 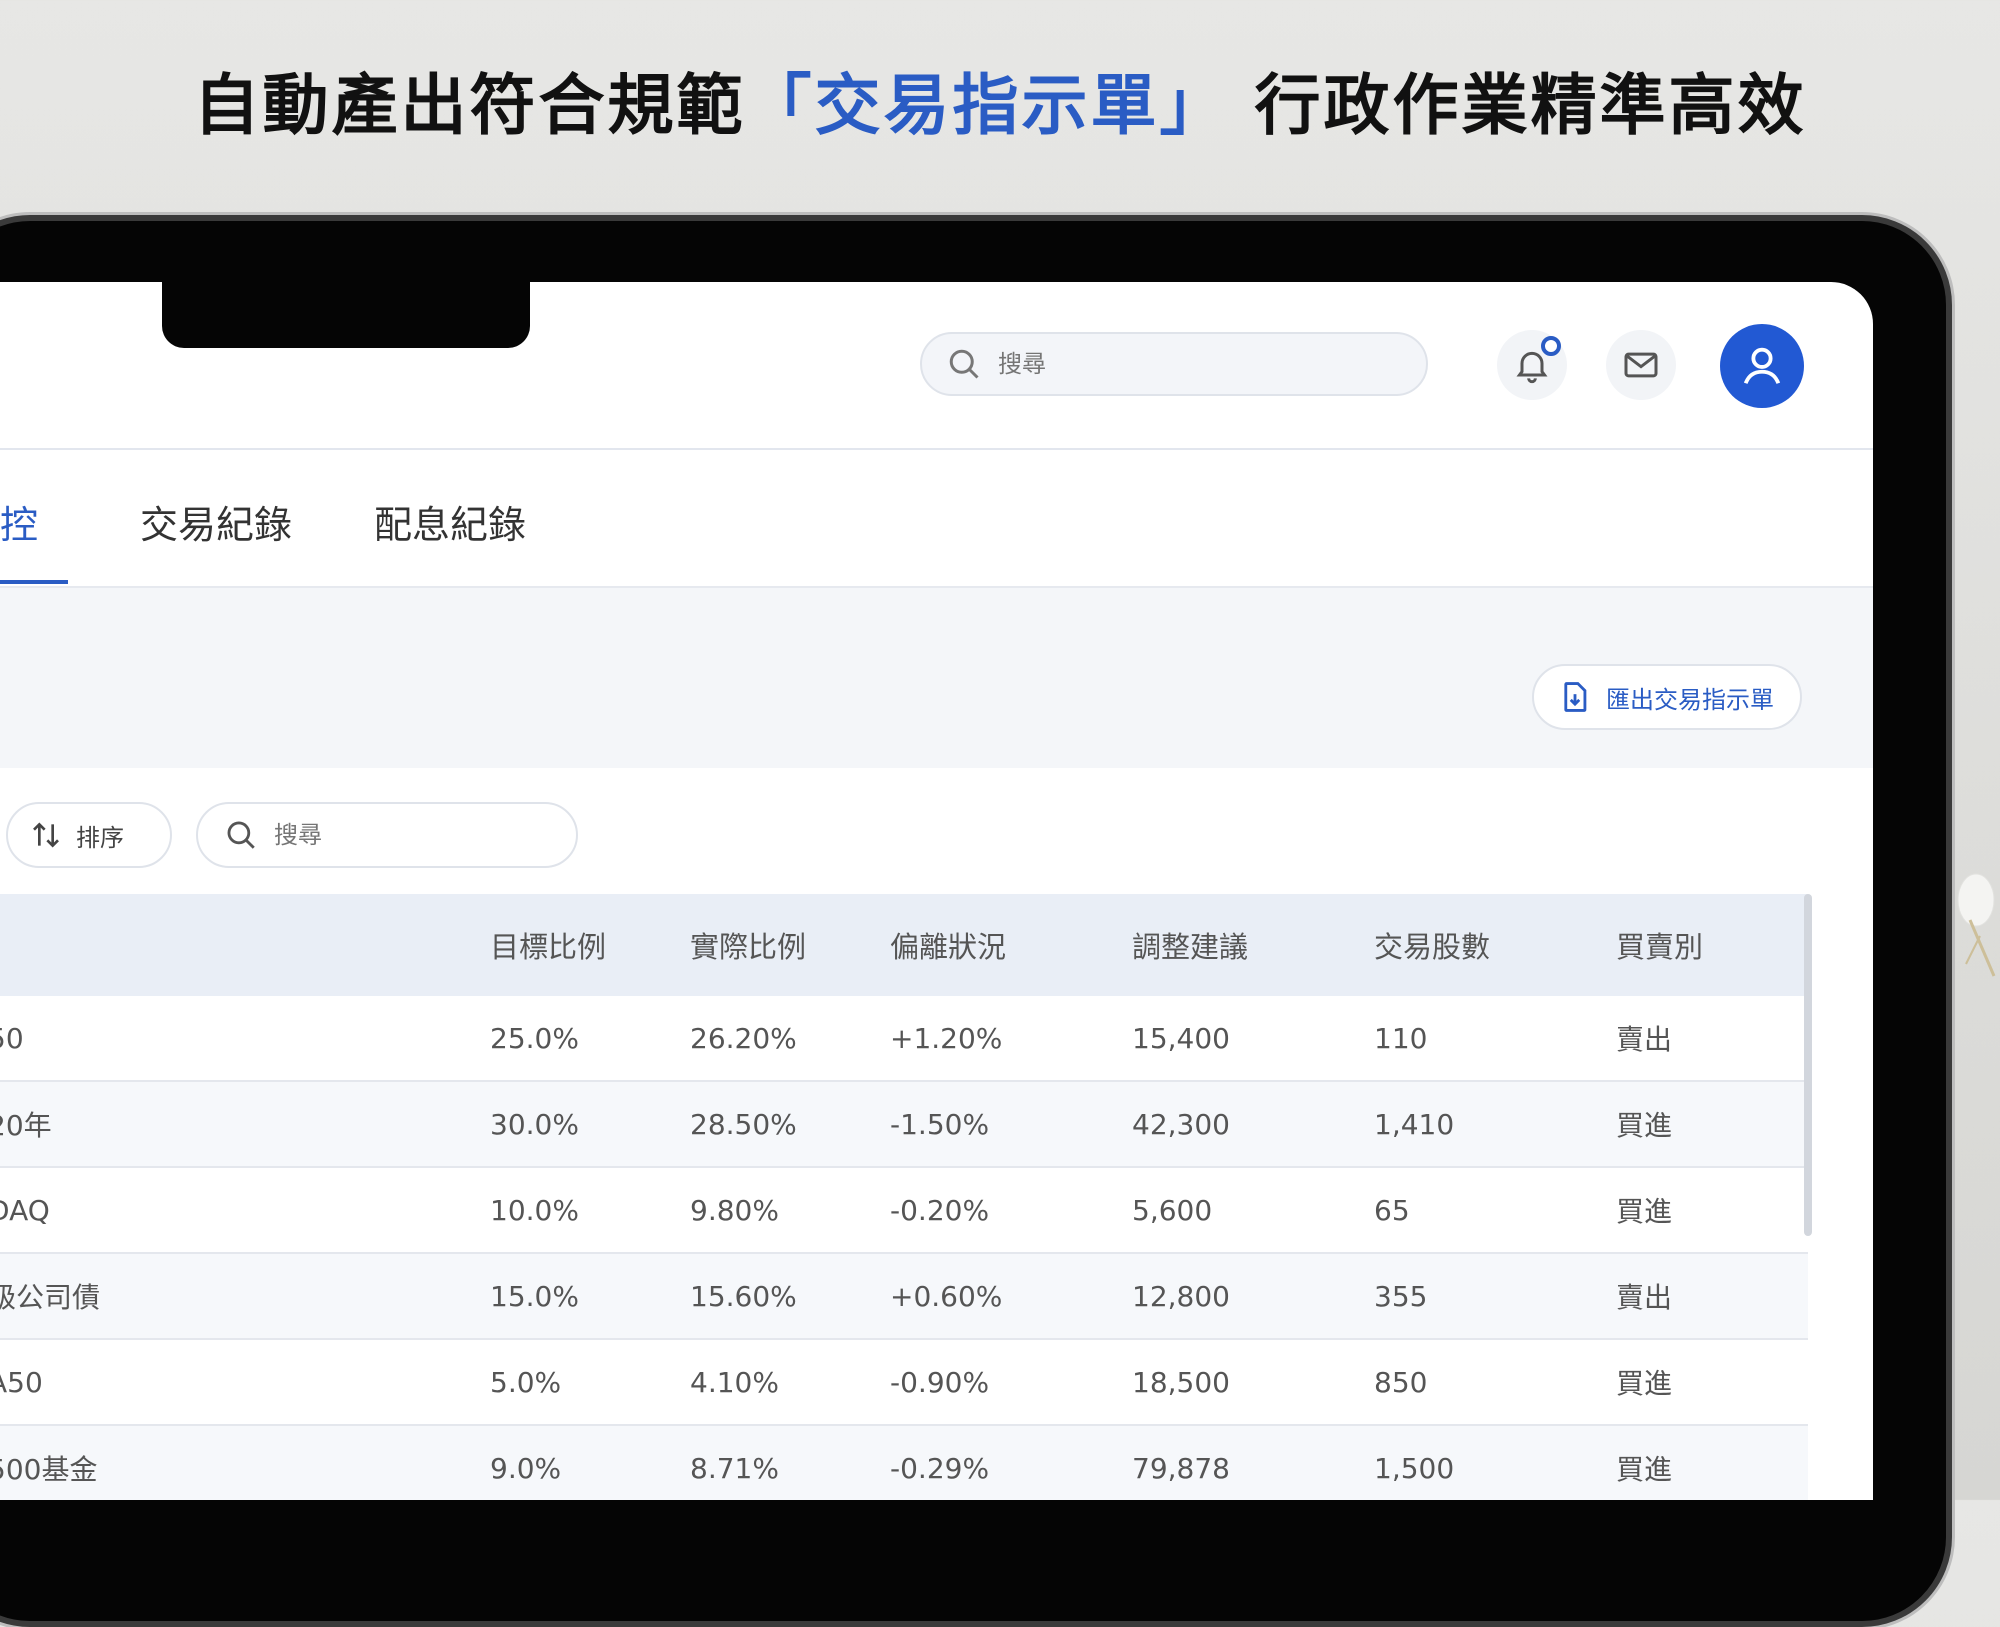 I want to click on cell-shares: 850, so click(x=1401, y=1382).